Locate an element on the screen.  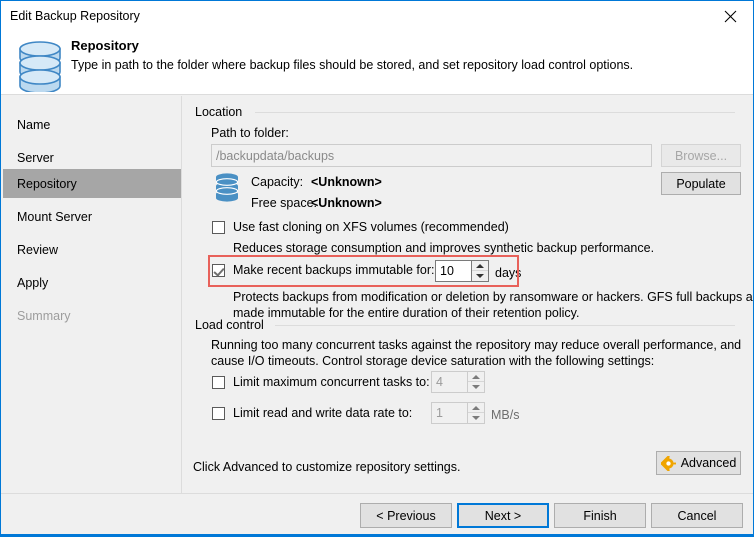
max-concurrent-tasks-decrement is located at coordinates (476, 387).